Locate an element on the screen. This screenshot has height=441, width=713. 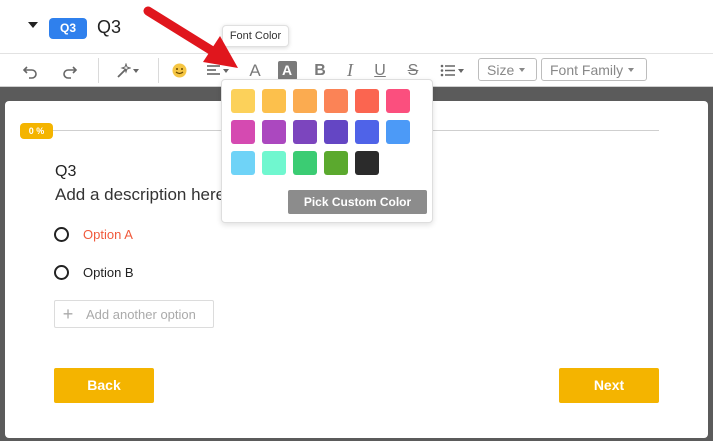
list-button is located at coordinates (452, 70).